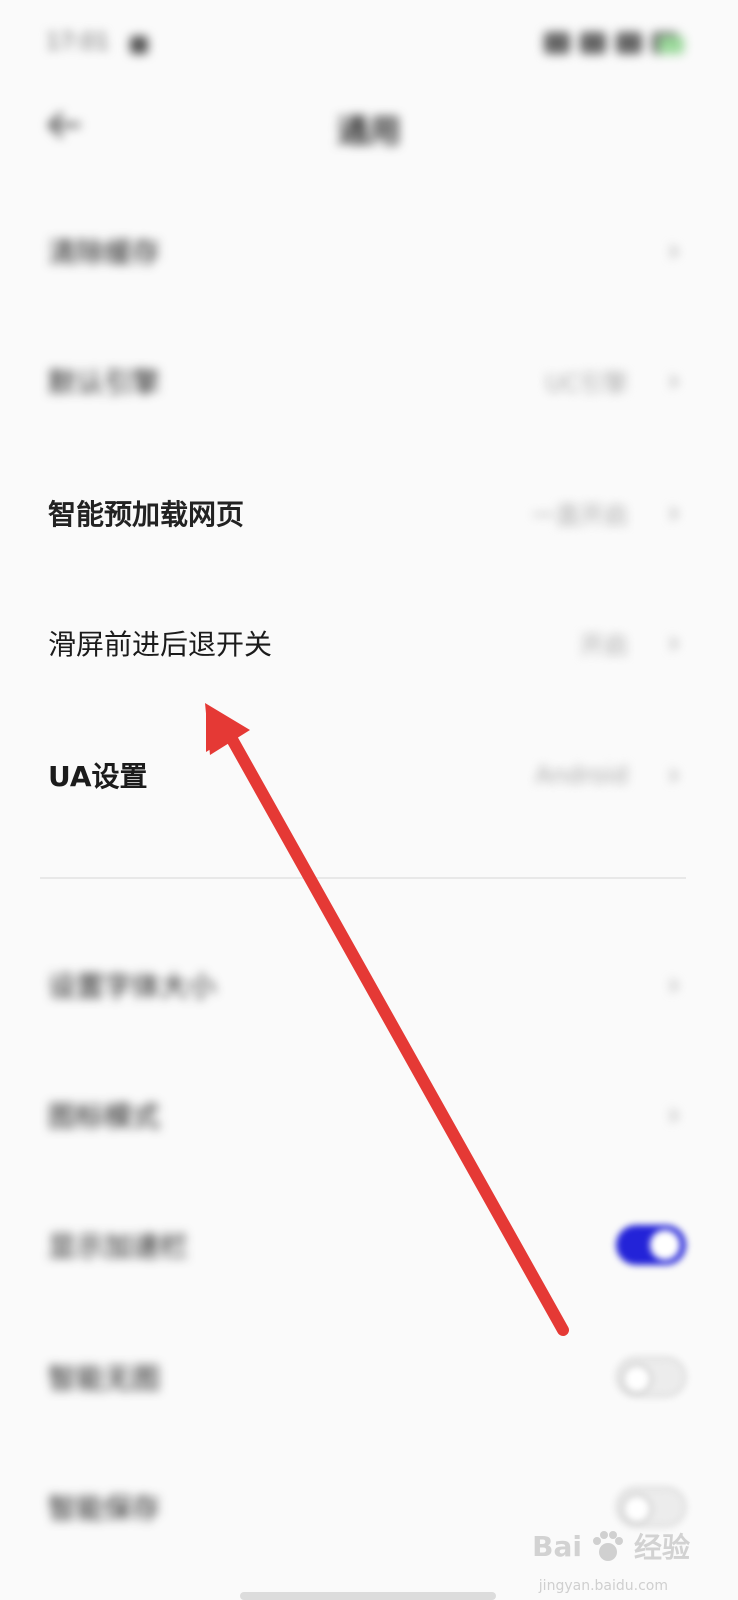 The width and height of the screenshot is (738, 1600). What do you see at coordinates (363, 878) in the screenshot?
I see `section-divider` at bounding box center [363, 878].